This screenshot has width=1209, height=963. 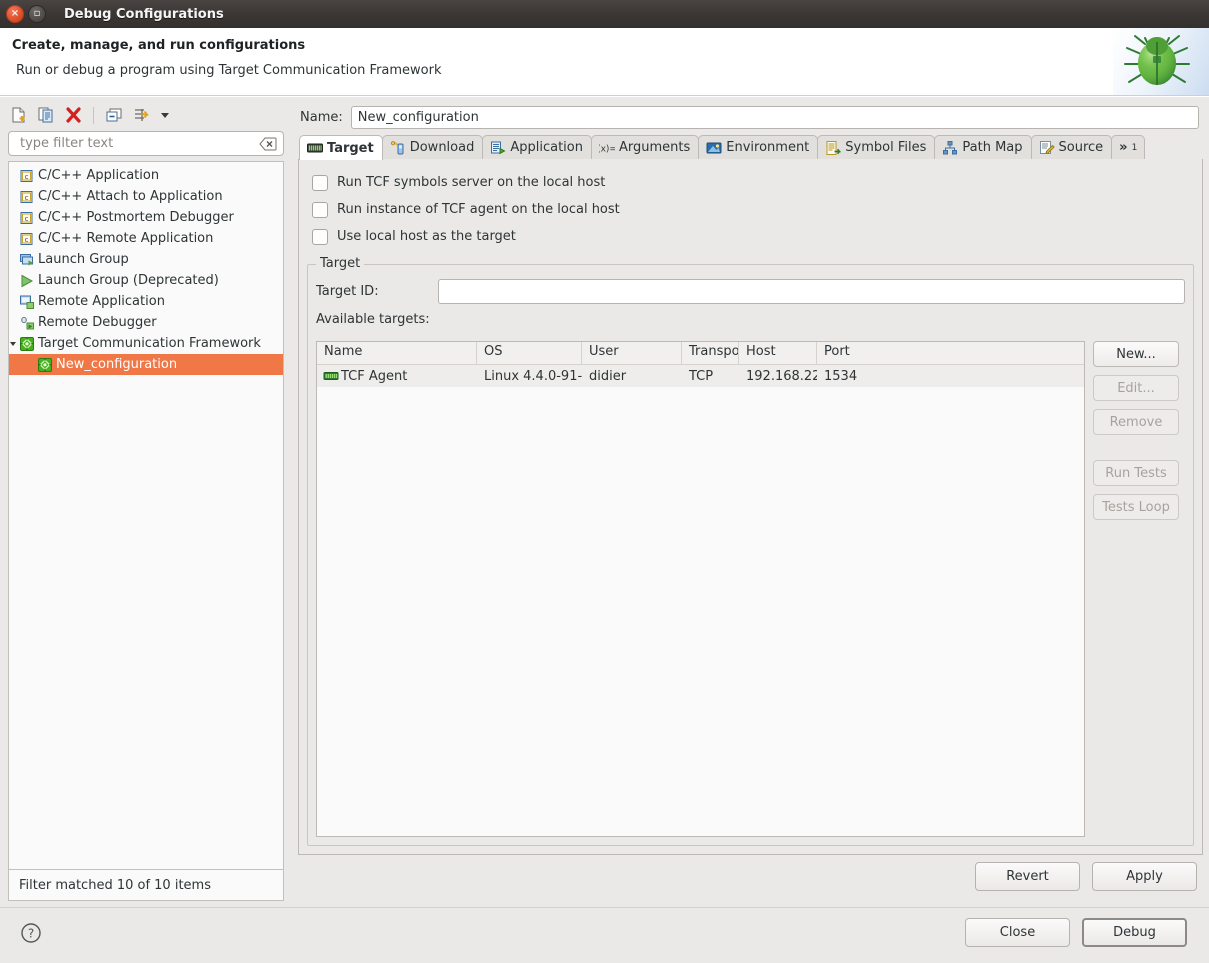 What do you see at coordinates (1136, 473) in the screenshot?
I see `run-tests-button: Run Tests` at bounding box center [1136, 473].